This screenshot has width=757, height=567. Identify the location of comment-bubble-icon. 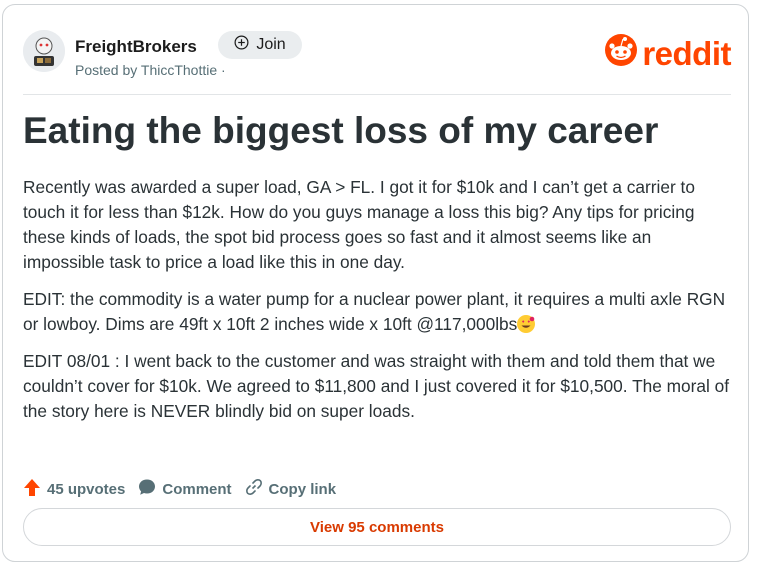
(147, 489).